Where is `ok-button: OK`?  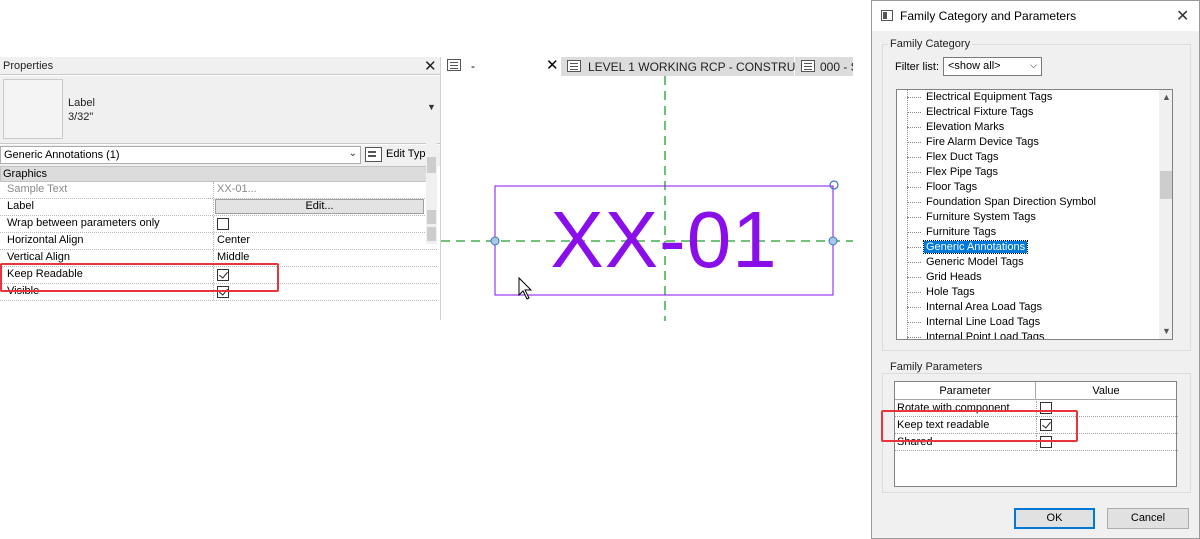
ok-button: OK is located at coordinates (1054, 518).